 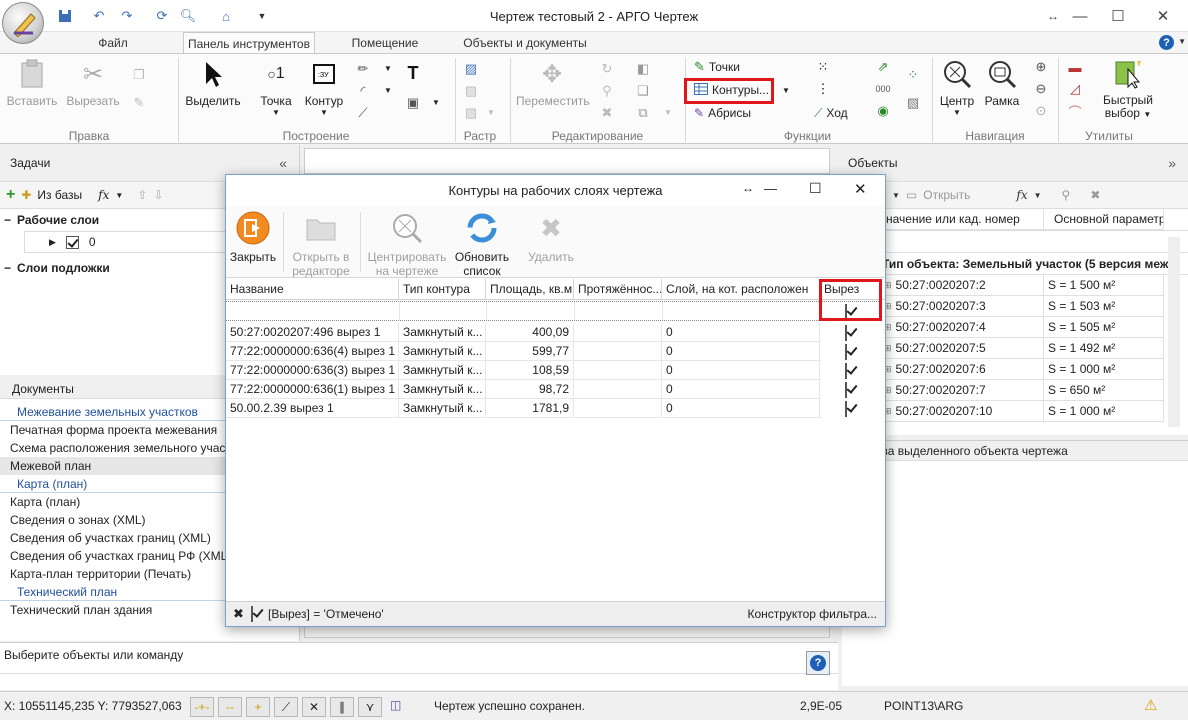 I want to click on raster-dropdown-icon: ▼, so click(x=491, y=112).